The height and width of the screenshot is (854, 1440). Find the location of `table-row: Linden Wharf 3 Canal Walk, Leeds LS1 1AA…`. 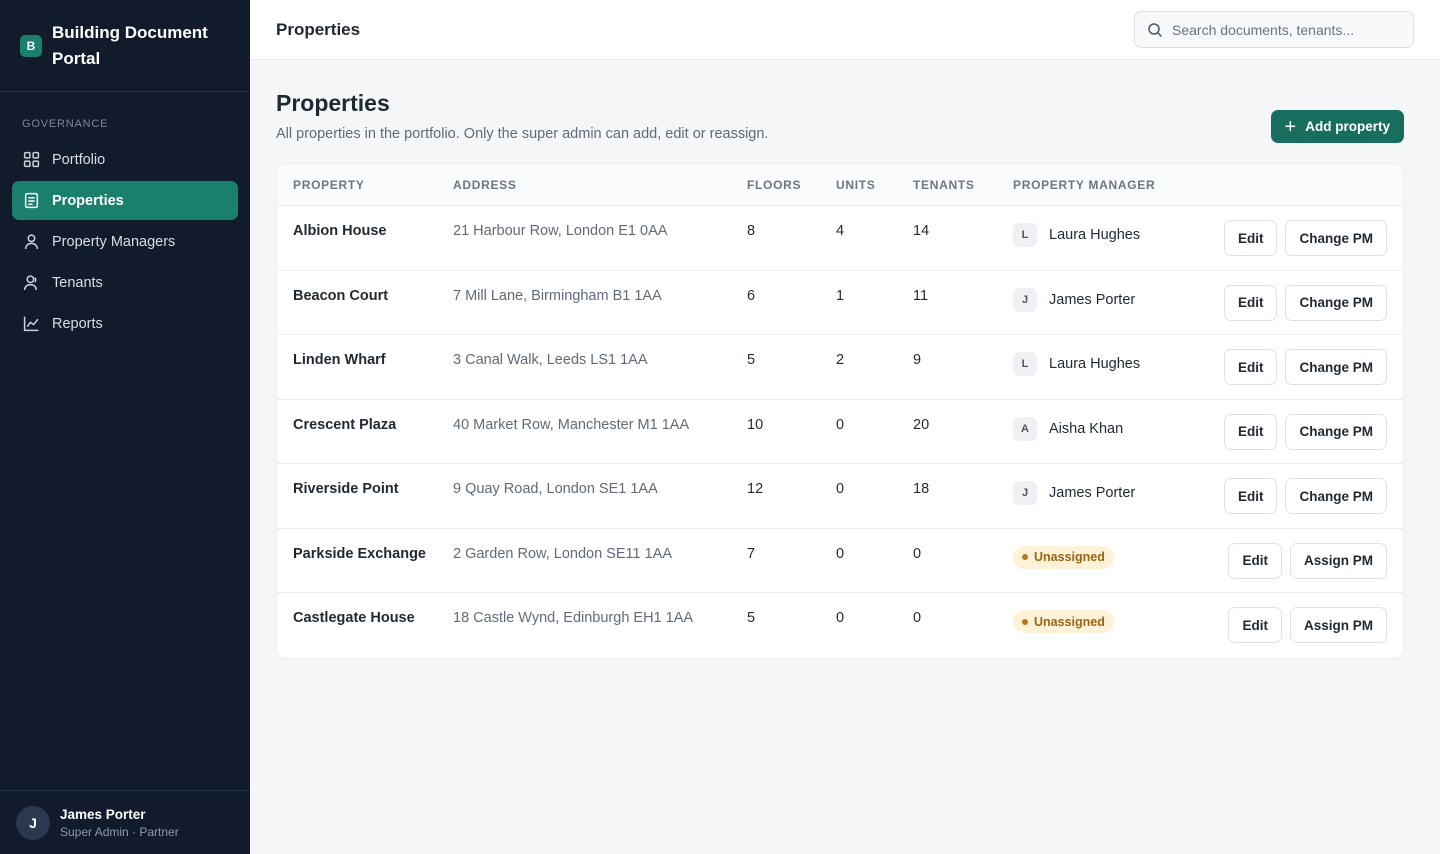

table-row: Linden Wharf 3 Canal Walk, Leeds LS1 1AA… is located at coordinates (840, 367).